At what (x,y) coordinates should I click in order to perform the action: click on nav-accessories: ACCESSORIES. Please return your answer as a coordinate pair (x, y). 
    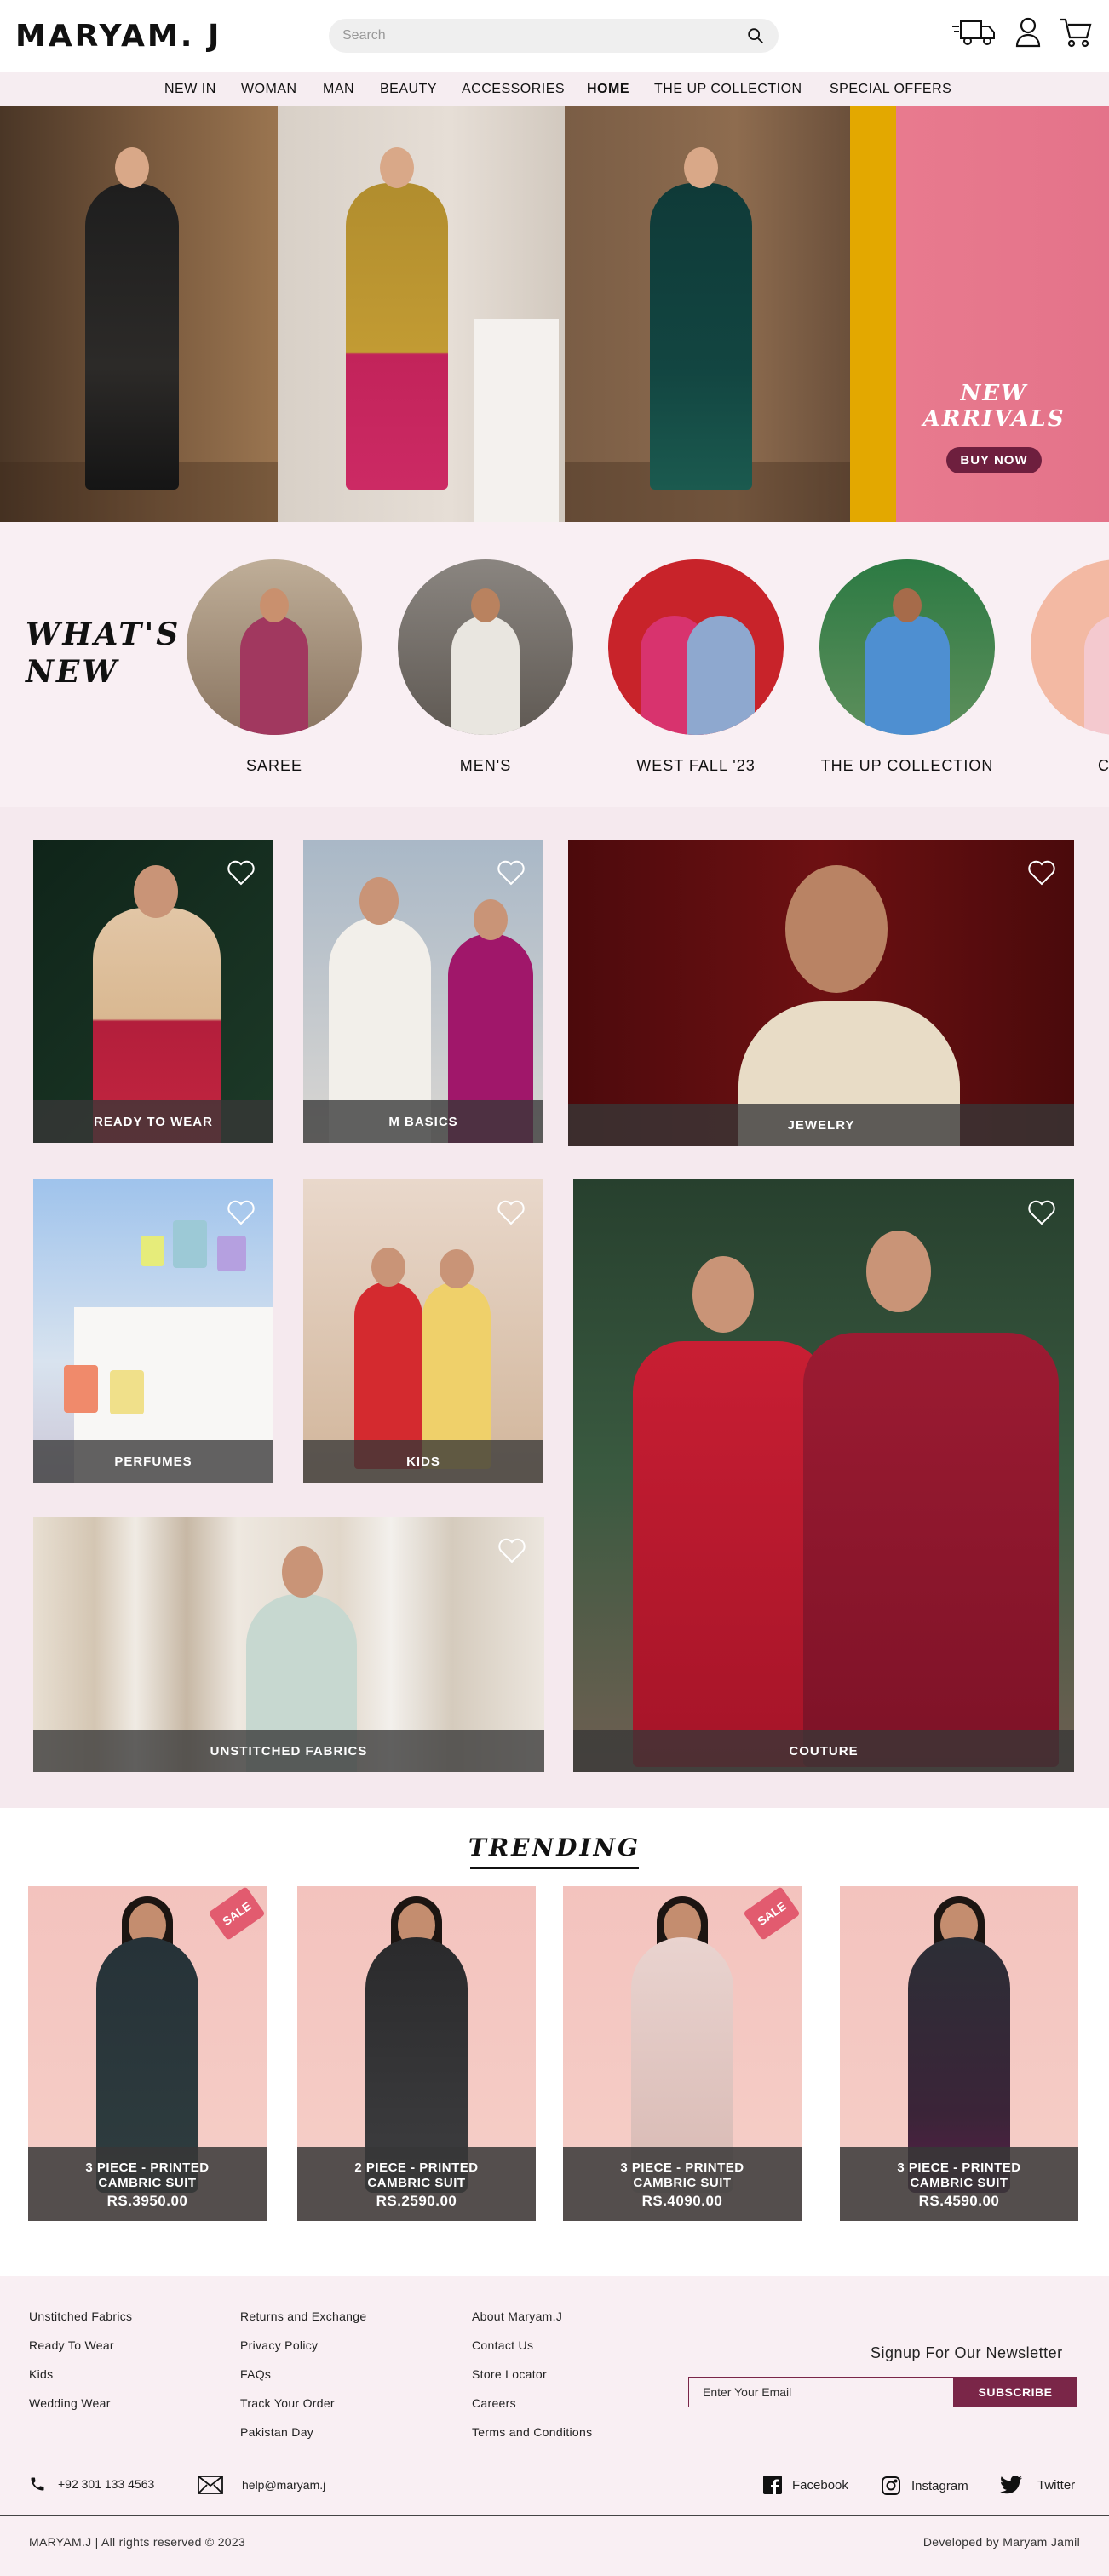
    Looking at the image, I should click on (513, 89).